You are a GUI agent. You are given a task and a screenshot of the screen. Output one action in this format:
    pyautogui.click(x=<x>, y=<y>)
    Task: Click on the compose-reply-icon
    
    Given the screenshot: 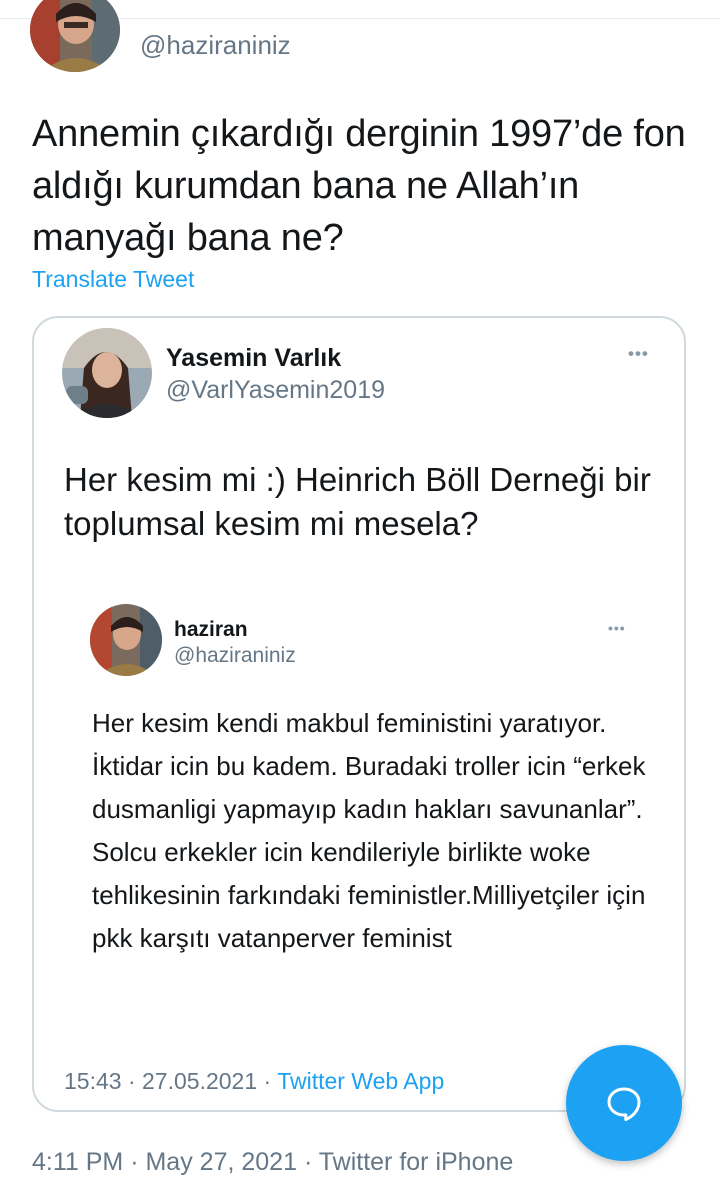 What is the action you would take?
    pyautogui.click(x=624, y=1104)
    